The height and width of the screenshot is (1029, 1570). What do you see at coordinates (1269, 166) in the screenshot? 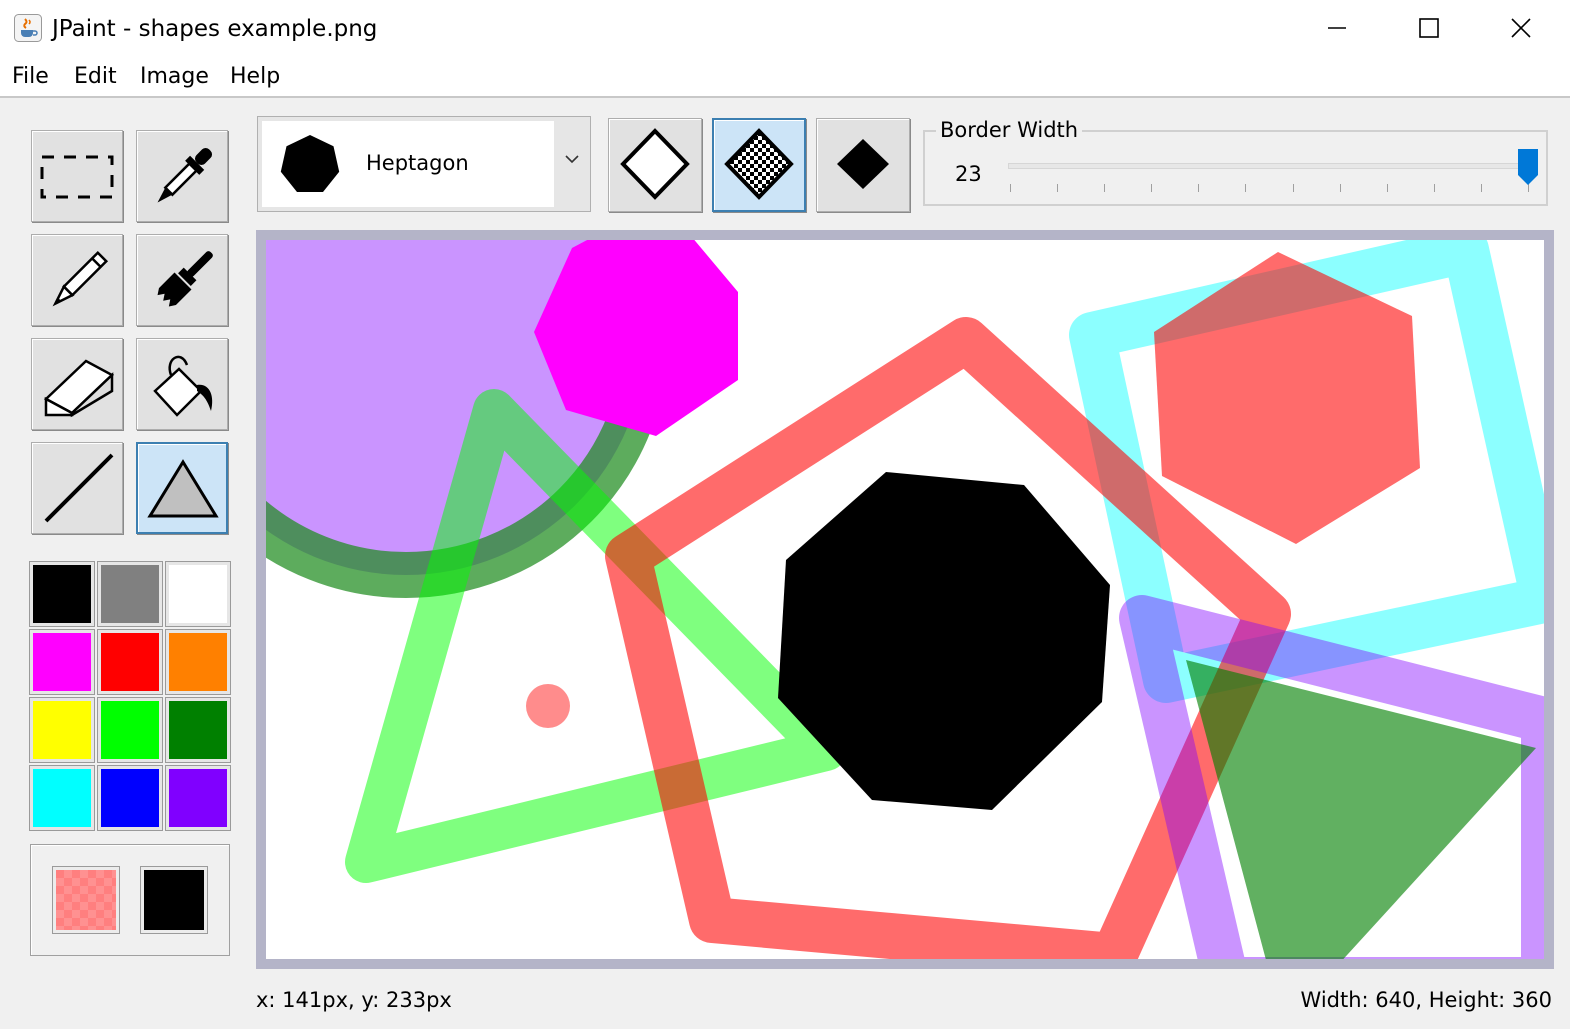
I see `border-width-slider-track` at bounding box center [1269, 166].